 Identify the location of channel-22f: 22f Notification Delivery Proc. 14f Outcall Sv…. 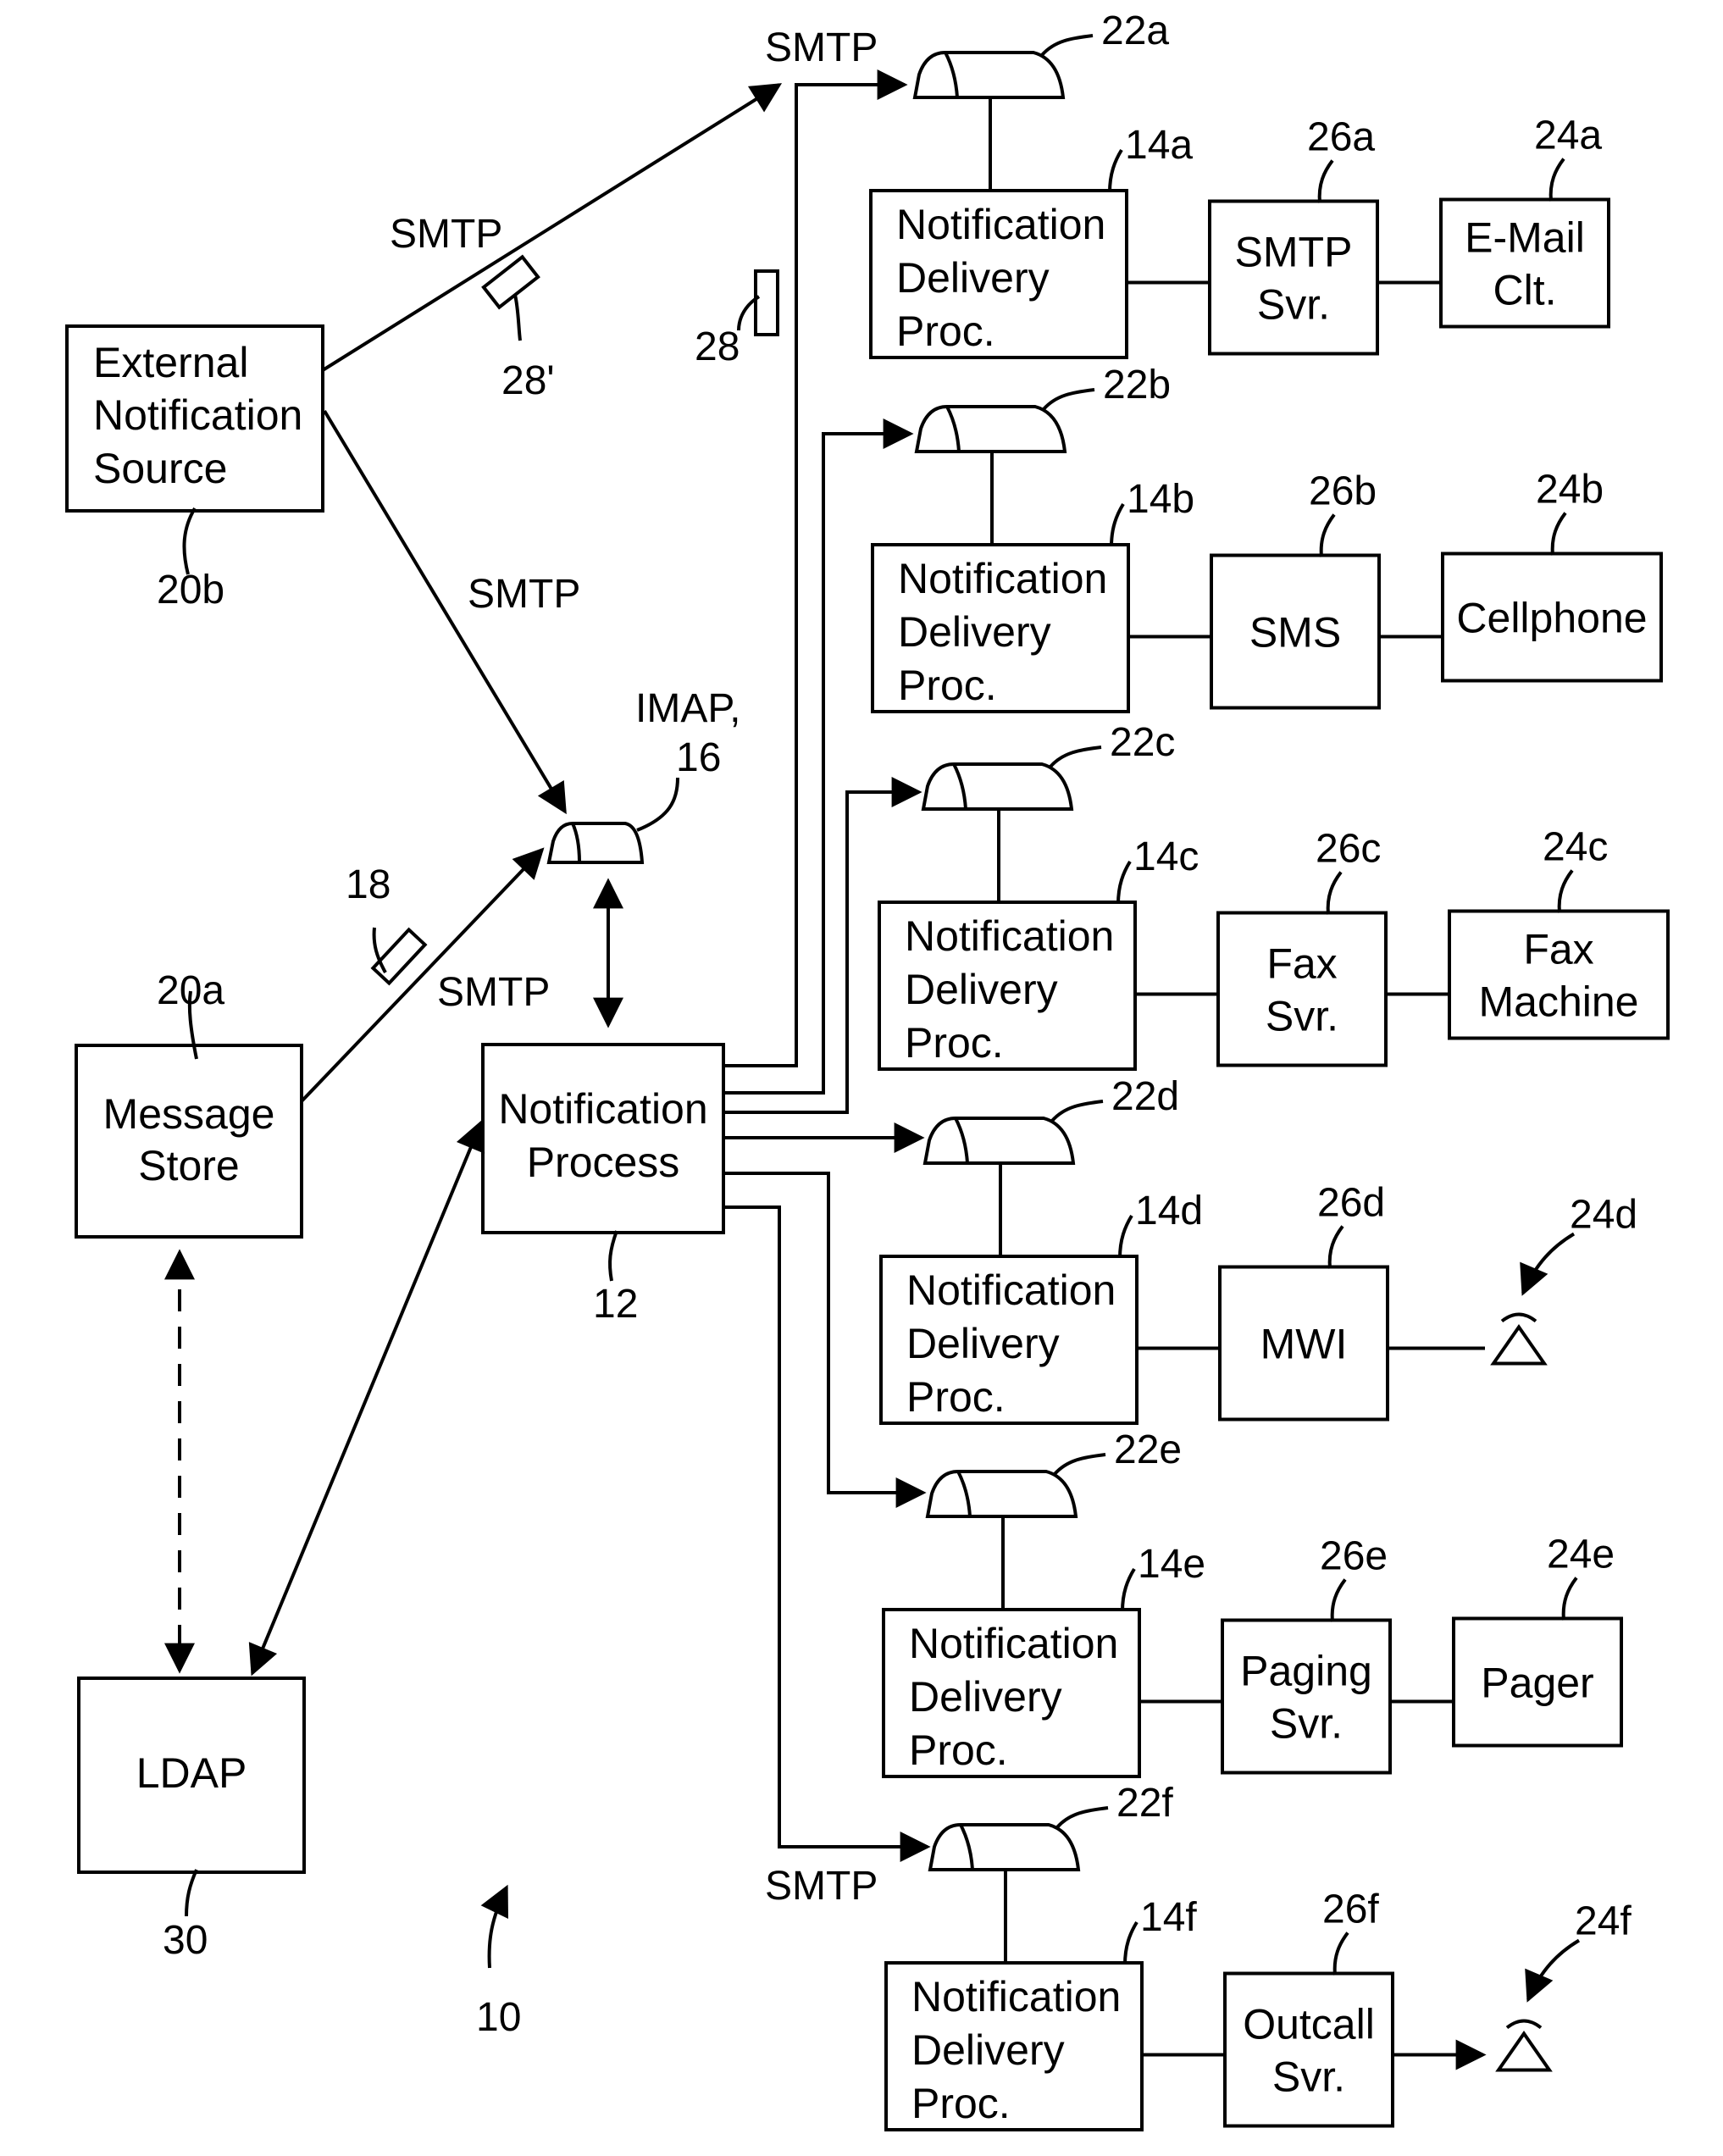
(1258, 1956).